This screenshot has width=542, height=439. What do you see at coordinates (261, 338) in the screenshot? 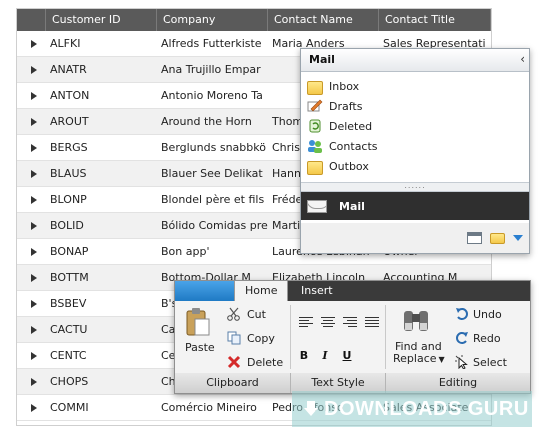
I see `copy-button: Copy` at bounding box center [261, 338].